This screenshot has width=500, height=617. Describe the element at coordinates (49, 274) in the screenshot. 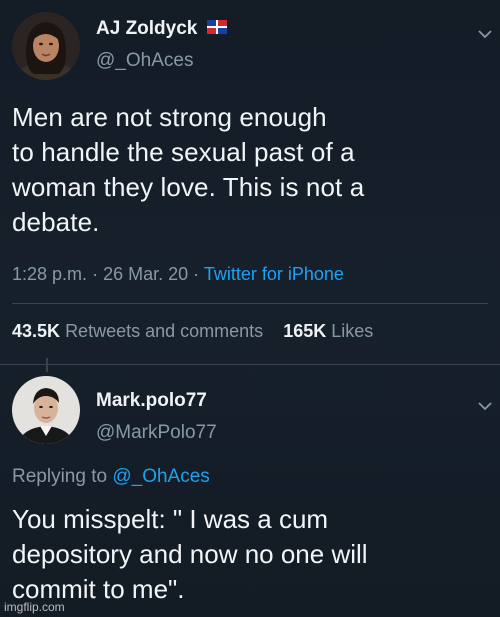

I see `tweet-time: 1:28 p.m.` at that location.